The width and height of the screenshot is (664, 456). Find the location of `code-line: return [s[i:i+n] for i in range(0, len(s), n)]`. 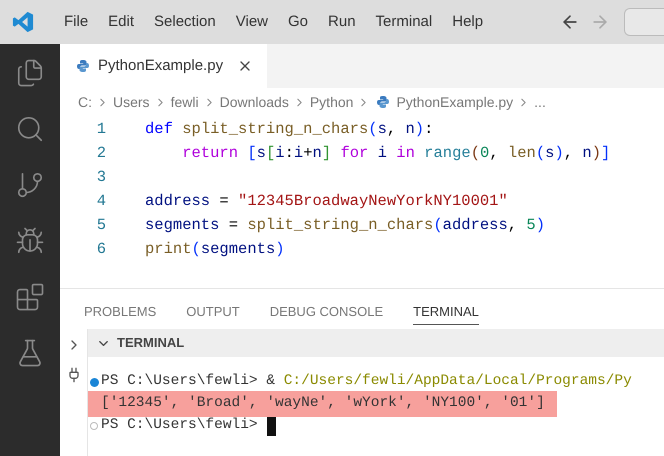

code-line: return [s[i:i+n] for i in range(0, len(s), n)] is located at coordinates (395, 153).